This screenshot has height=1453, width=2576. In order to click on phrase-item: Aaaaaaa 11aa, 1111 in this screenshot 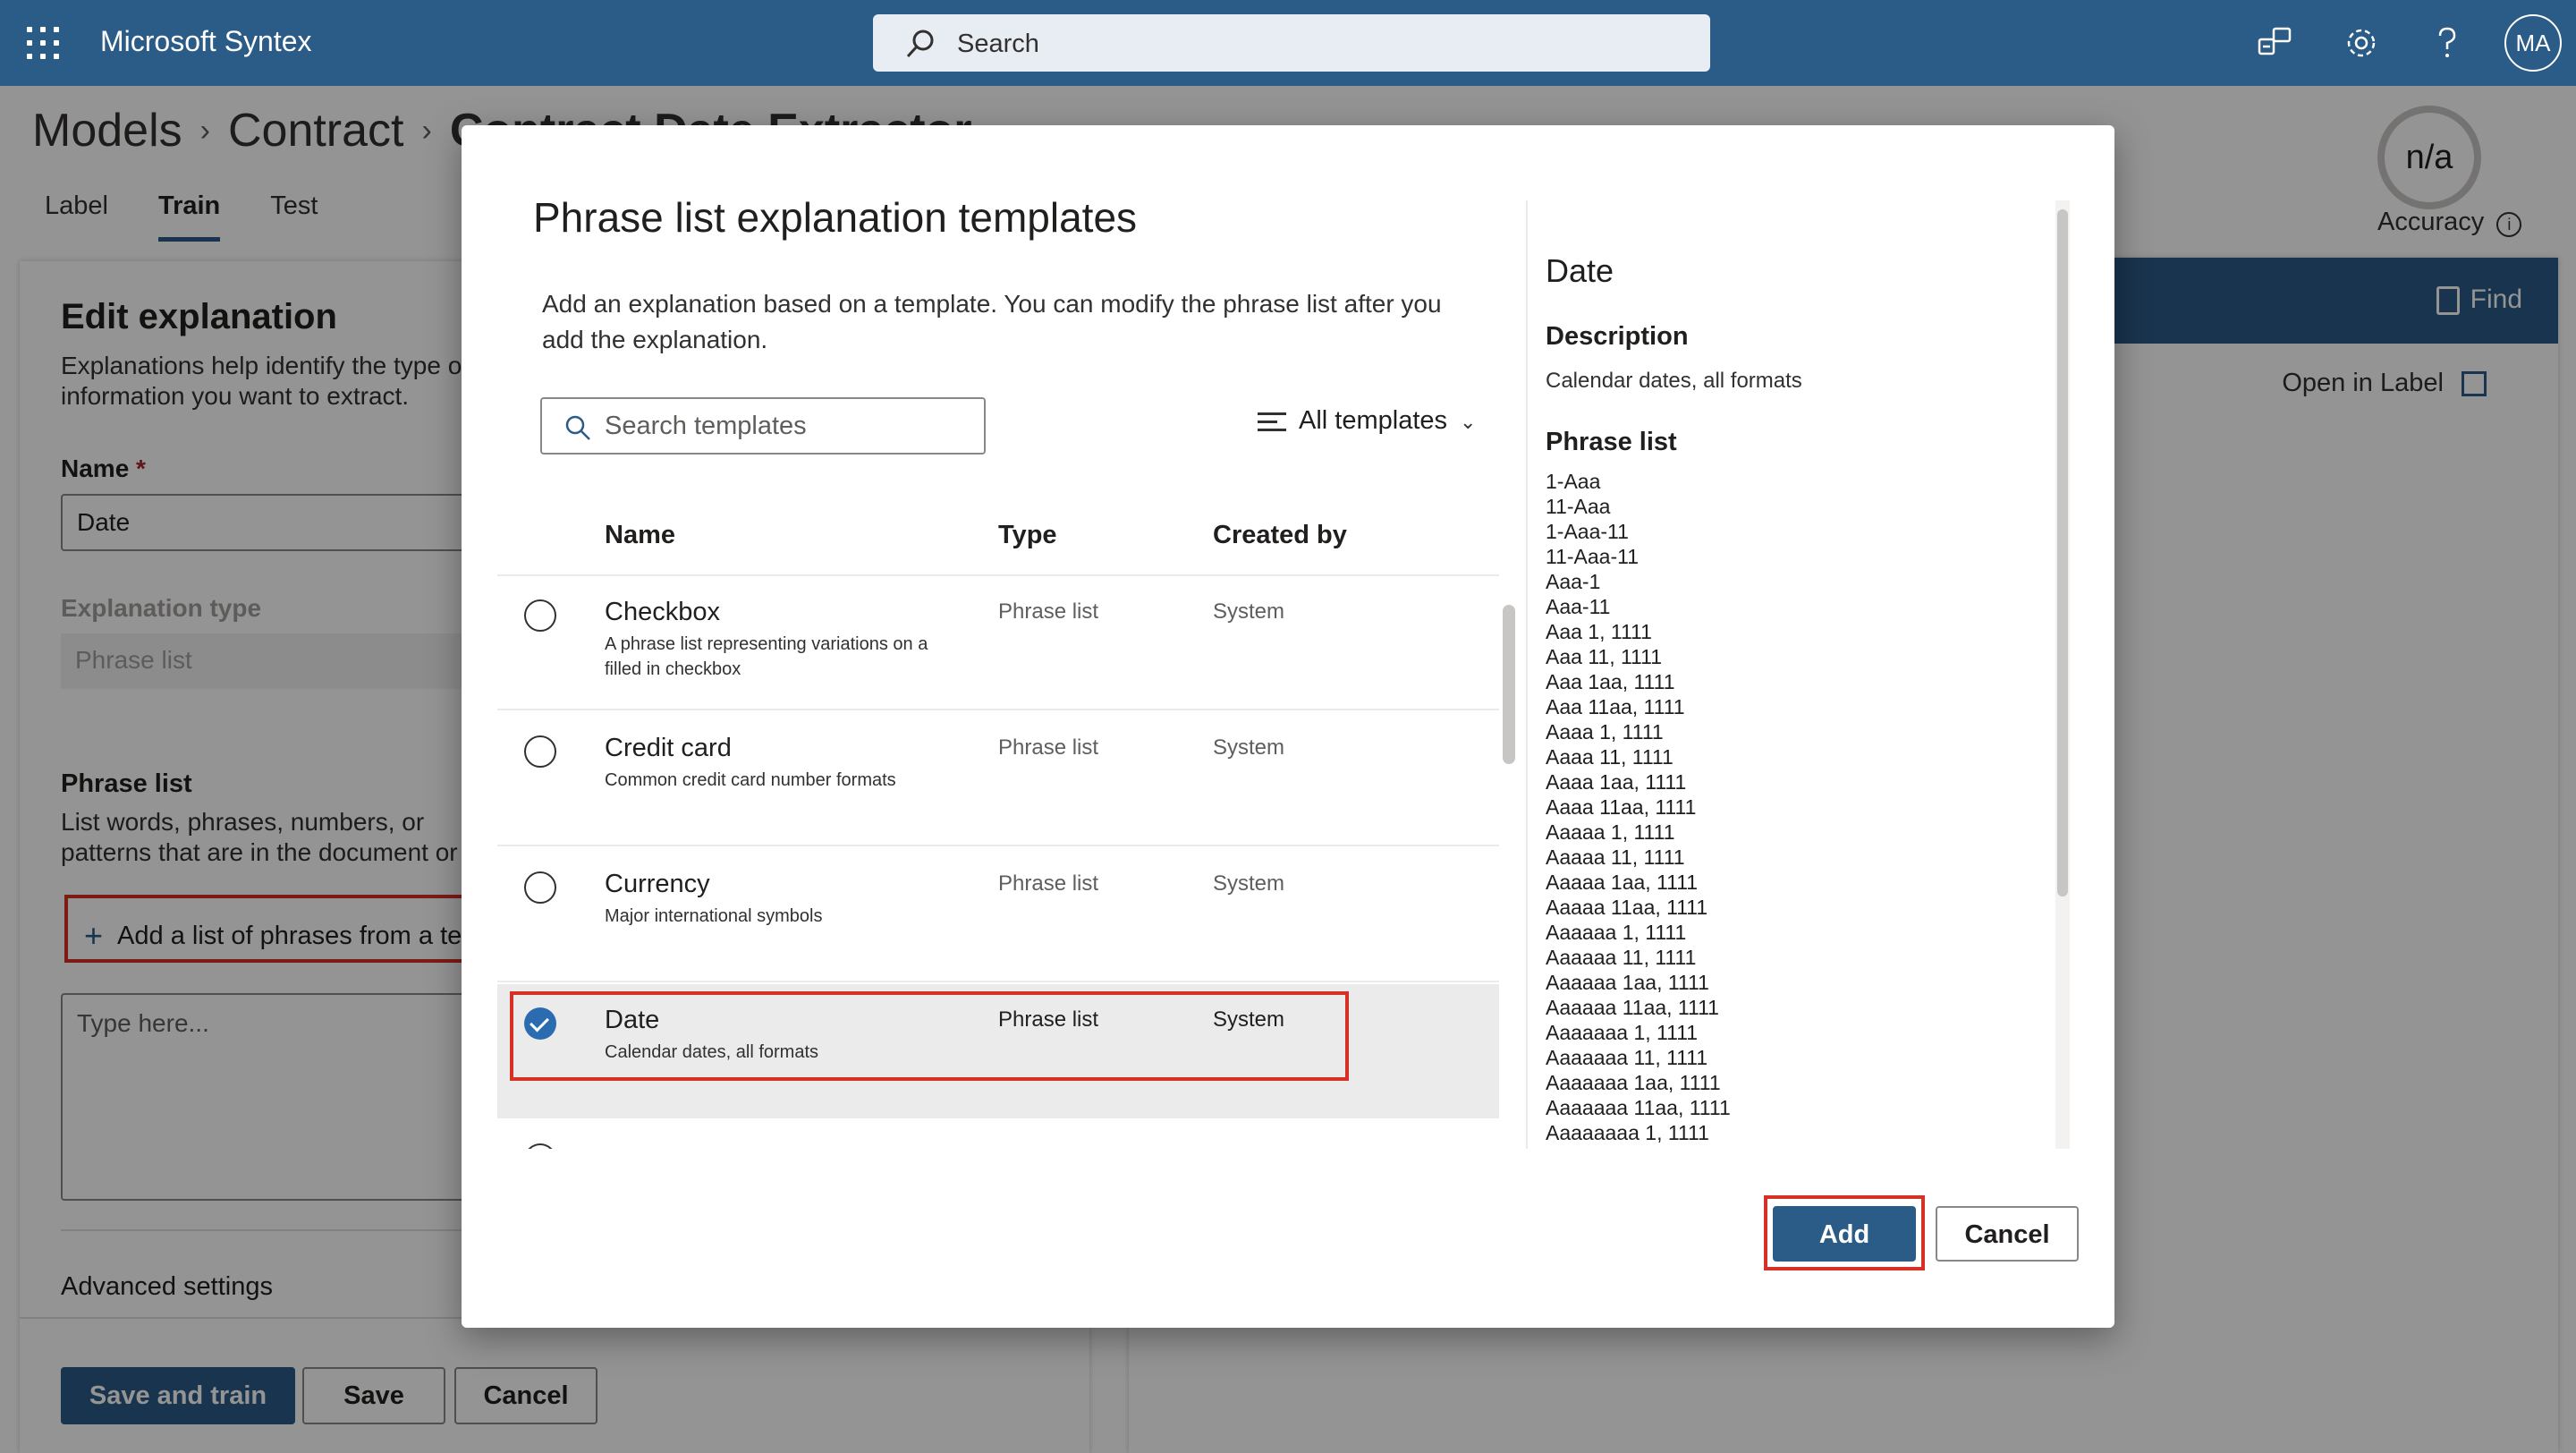, I will do `click(1638, 1107)`.